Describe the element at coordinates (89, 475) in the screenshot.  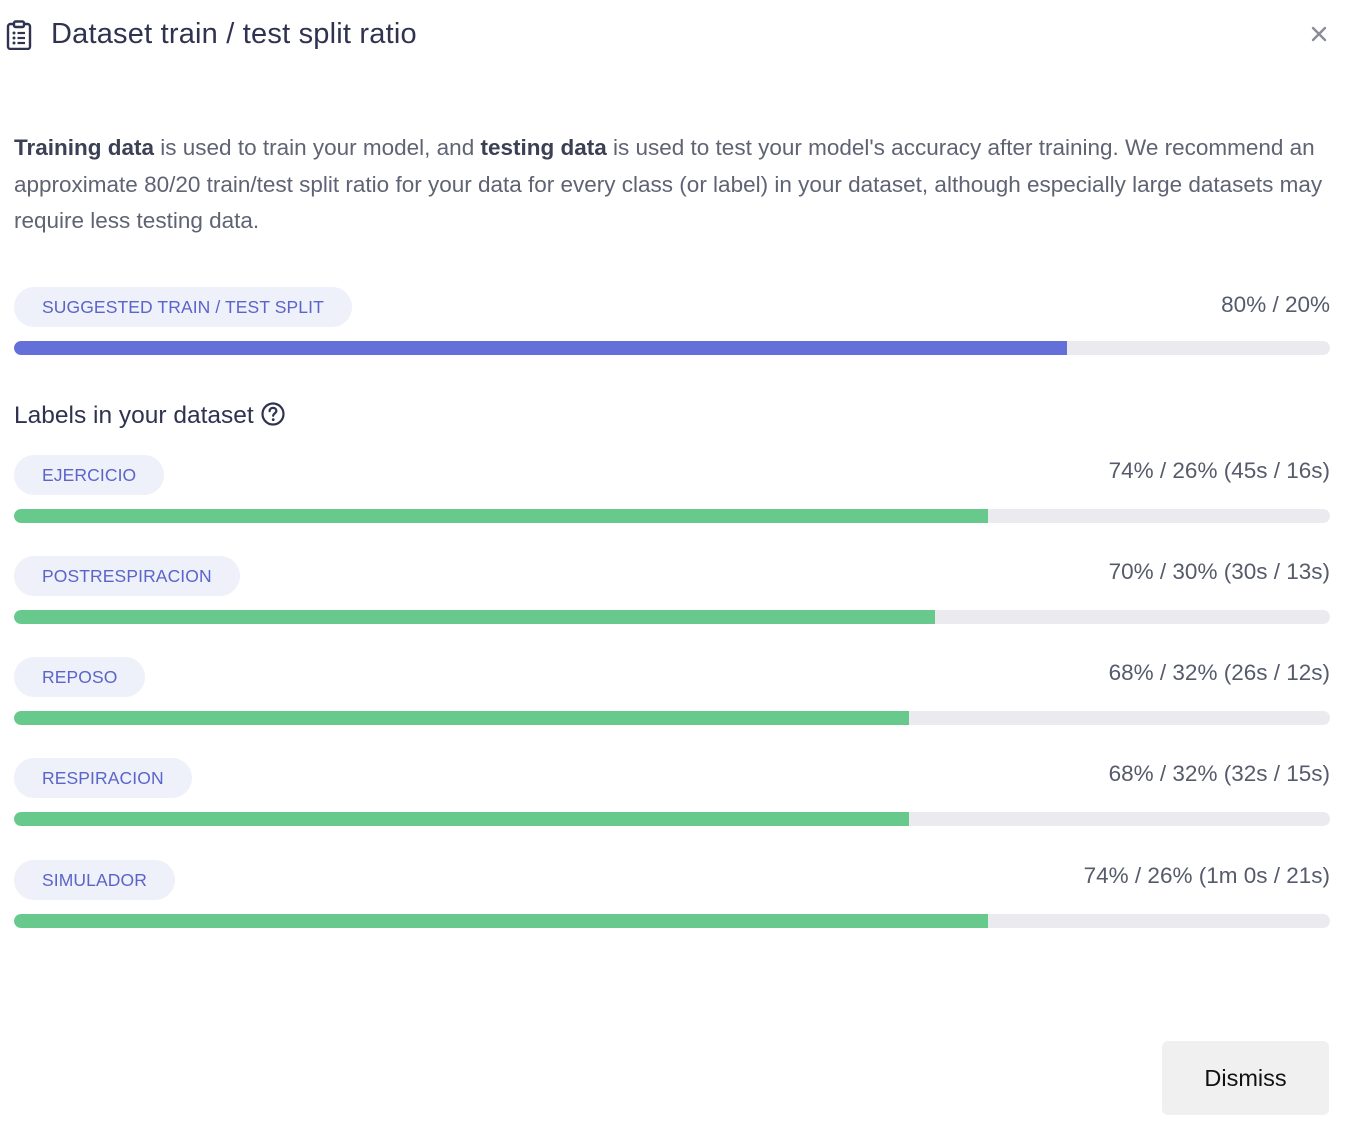
I see `label-badge: EJERCICIO` at that location.